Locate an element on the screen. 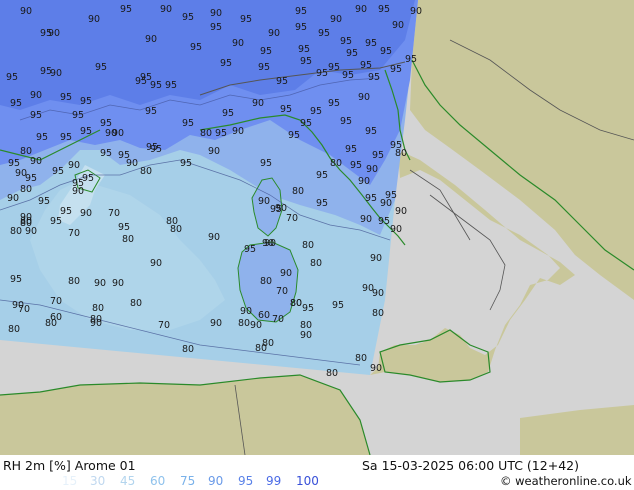 The image size is (634, 490). land-outside-africa is located at coordinates (185, 415).